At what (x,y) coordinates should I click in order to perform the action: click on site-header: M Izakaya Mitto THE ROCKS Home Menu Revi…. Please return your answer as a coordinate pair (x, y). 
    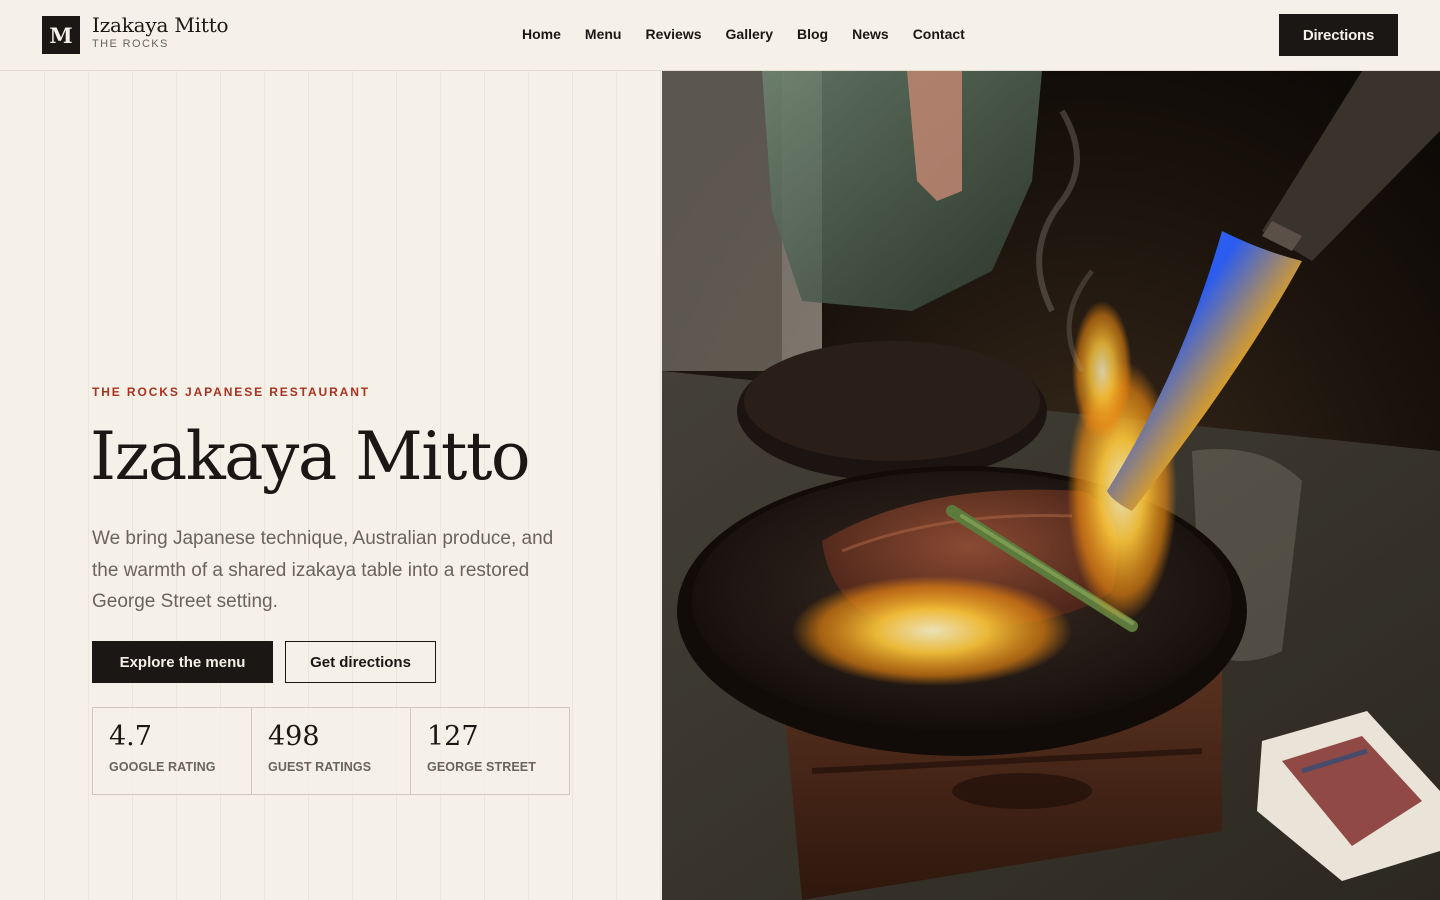
    Looking at the image, I should click on (720, 35).